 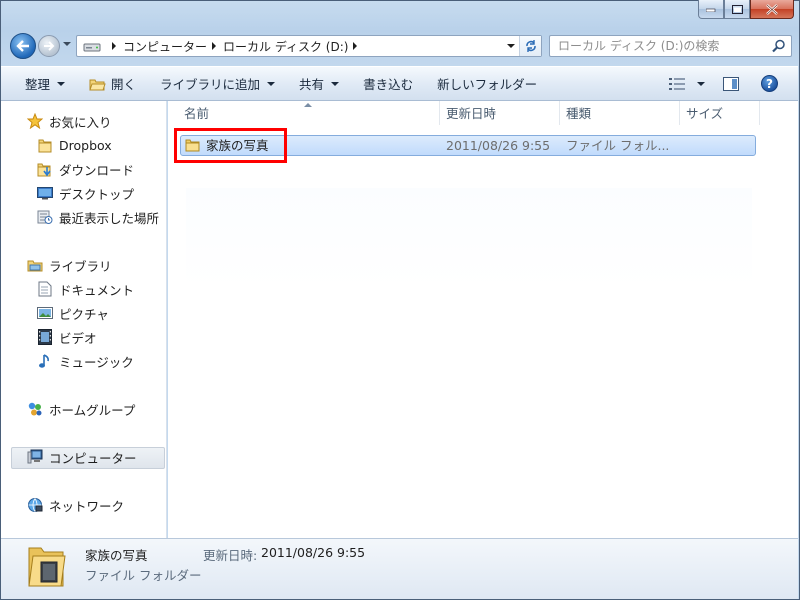 I want to click on arrow-right-icon, so click(x=49, y=46).